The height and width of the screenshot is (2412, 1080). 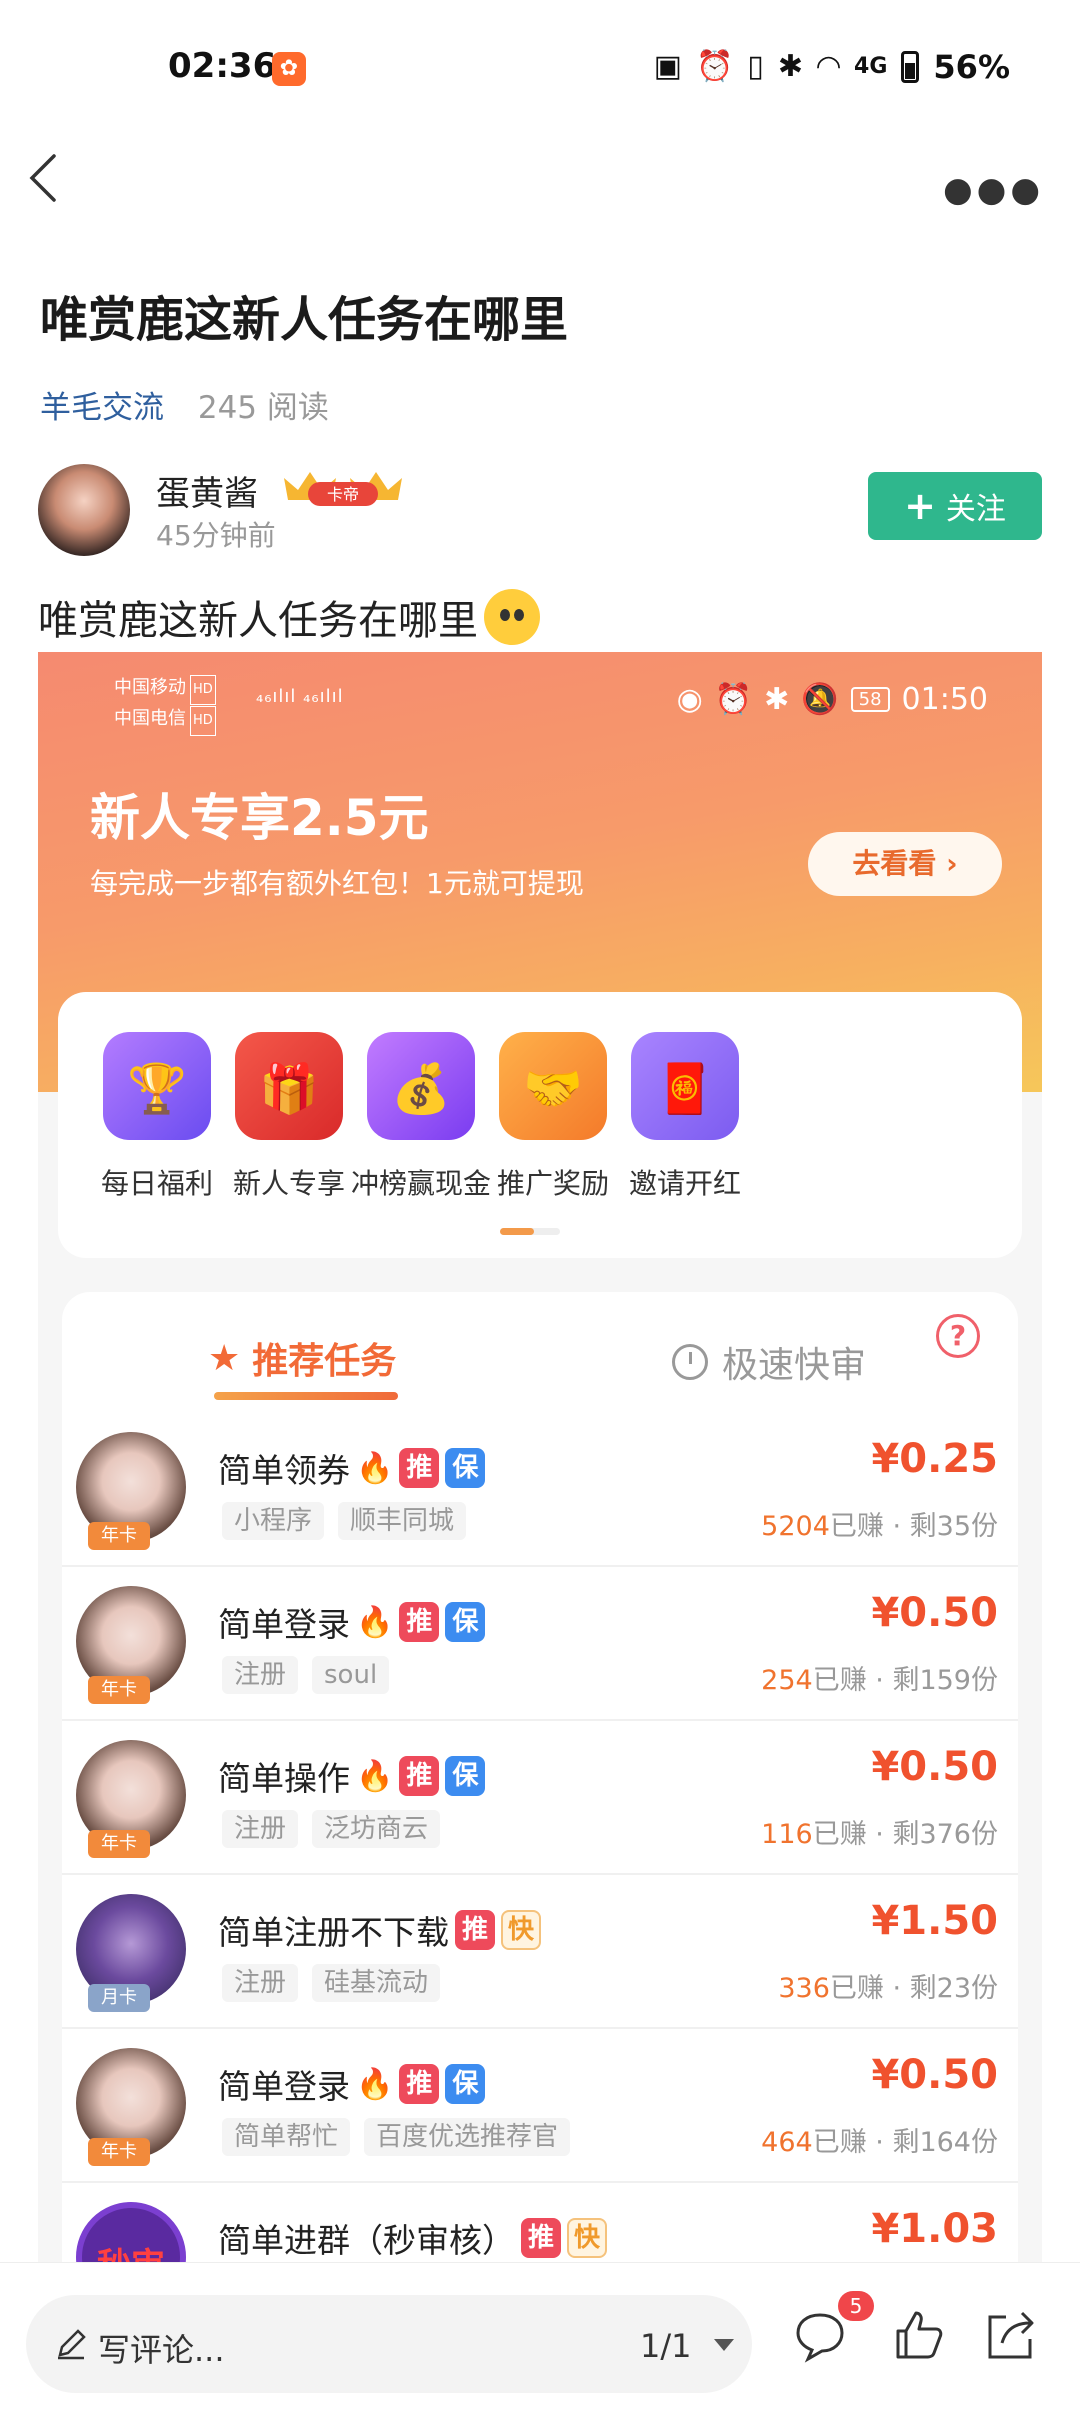 I want to click on more-options-icon: ●●●, so click(x=993, y=190).